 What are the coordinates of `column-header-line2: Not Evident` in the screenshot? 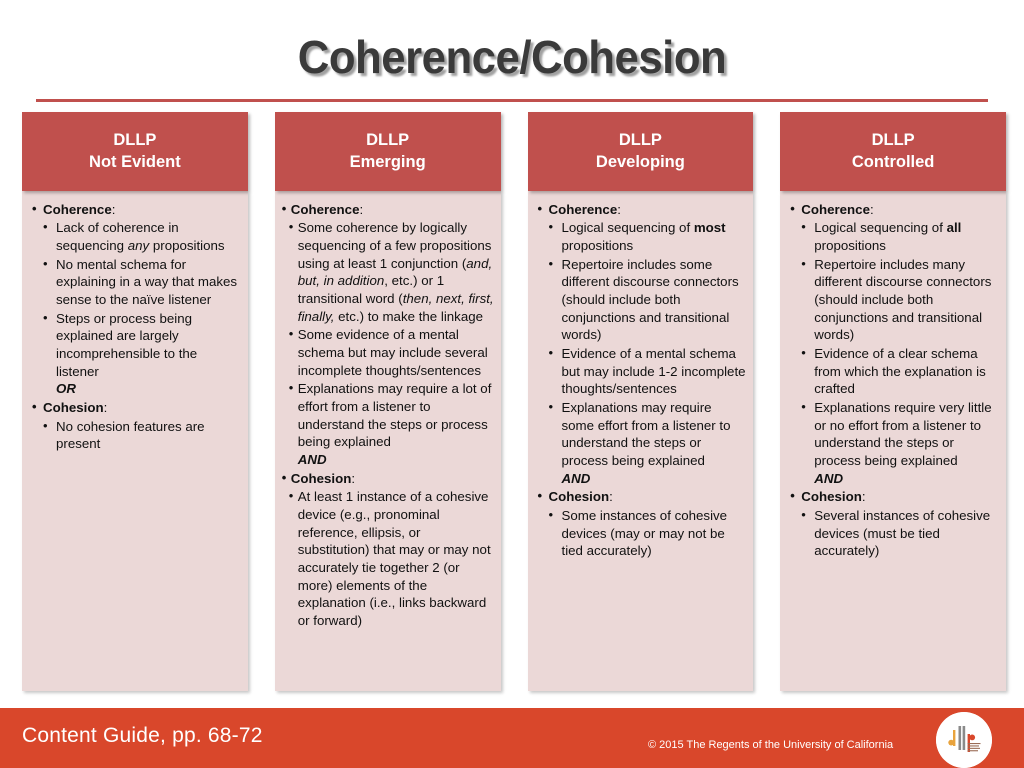 It's located at (135, 162).